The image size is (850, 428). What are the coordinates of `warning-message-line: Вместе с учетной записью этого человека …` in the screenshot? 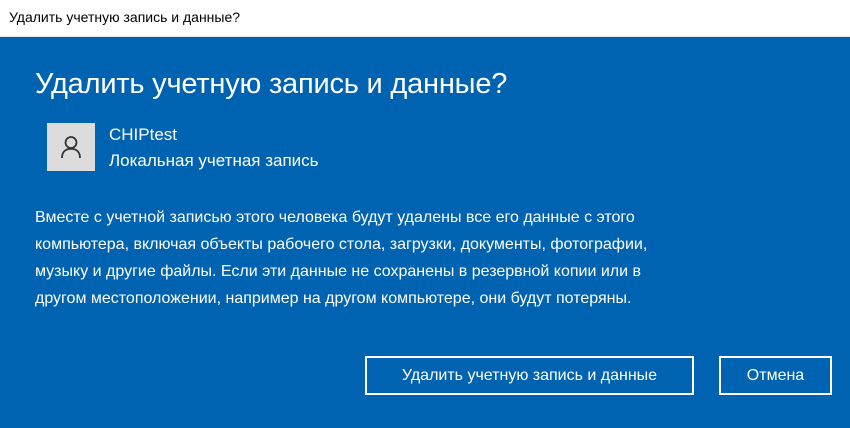 It's located at (335, 217).